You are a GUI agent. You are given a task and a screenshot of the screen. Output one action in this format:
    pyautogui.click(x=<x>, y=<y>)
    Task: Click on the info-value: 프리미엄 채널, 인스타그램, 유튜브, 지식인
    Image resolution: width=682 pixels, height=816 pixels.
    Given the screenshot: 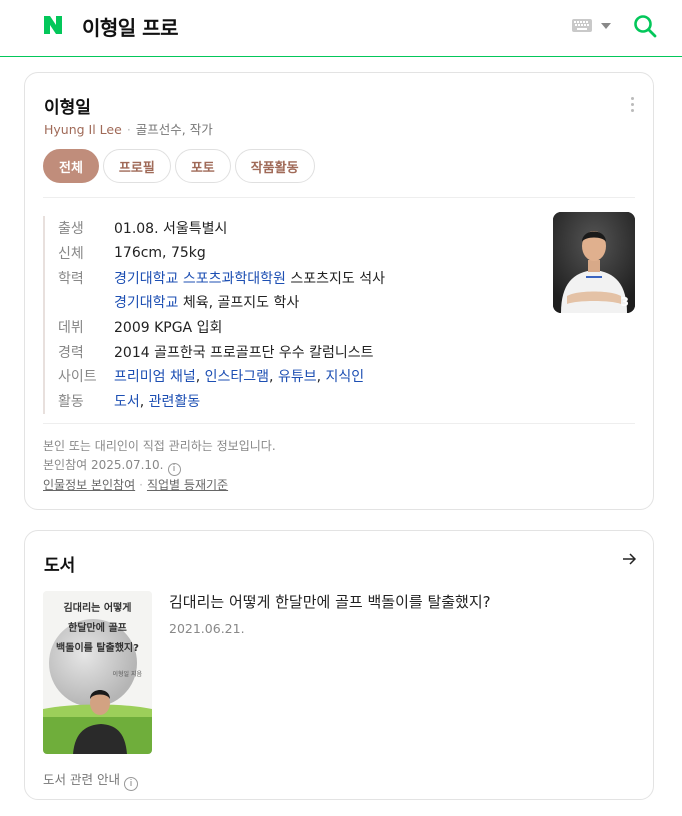 What is the action you would take?
    pyautogui.click(x=239, y=377)
    